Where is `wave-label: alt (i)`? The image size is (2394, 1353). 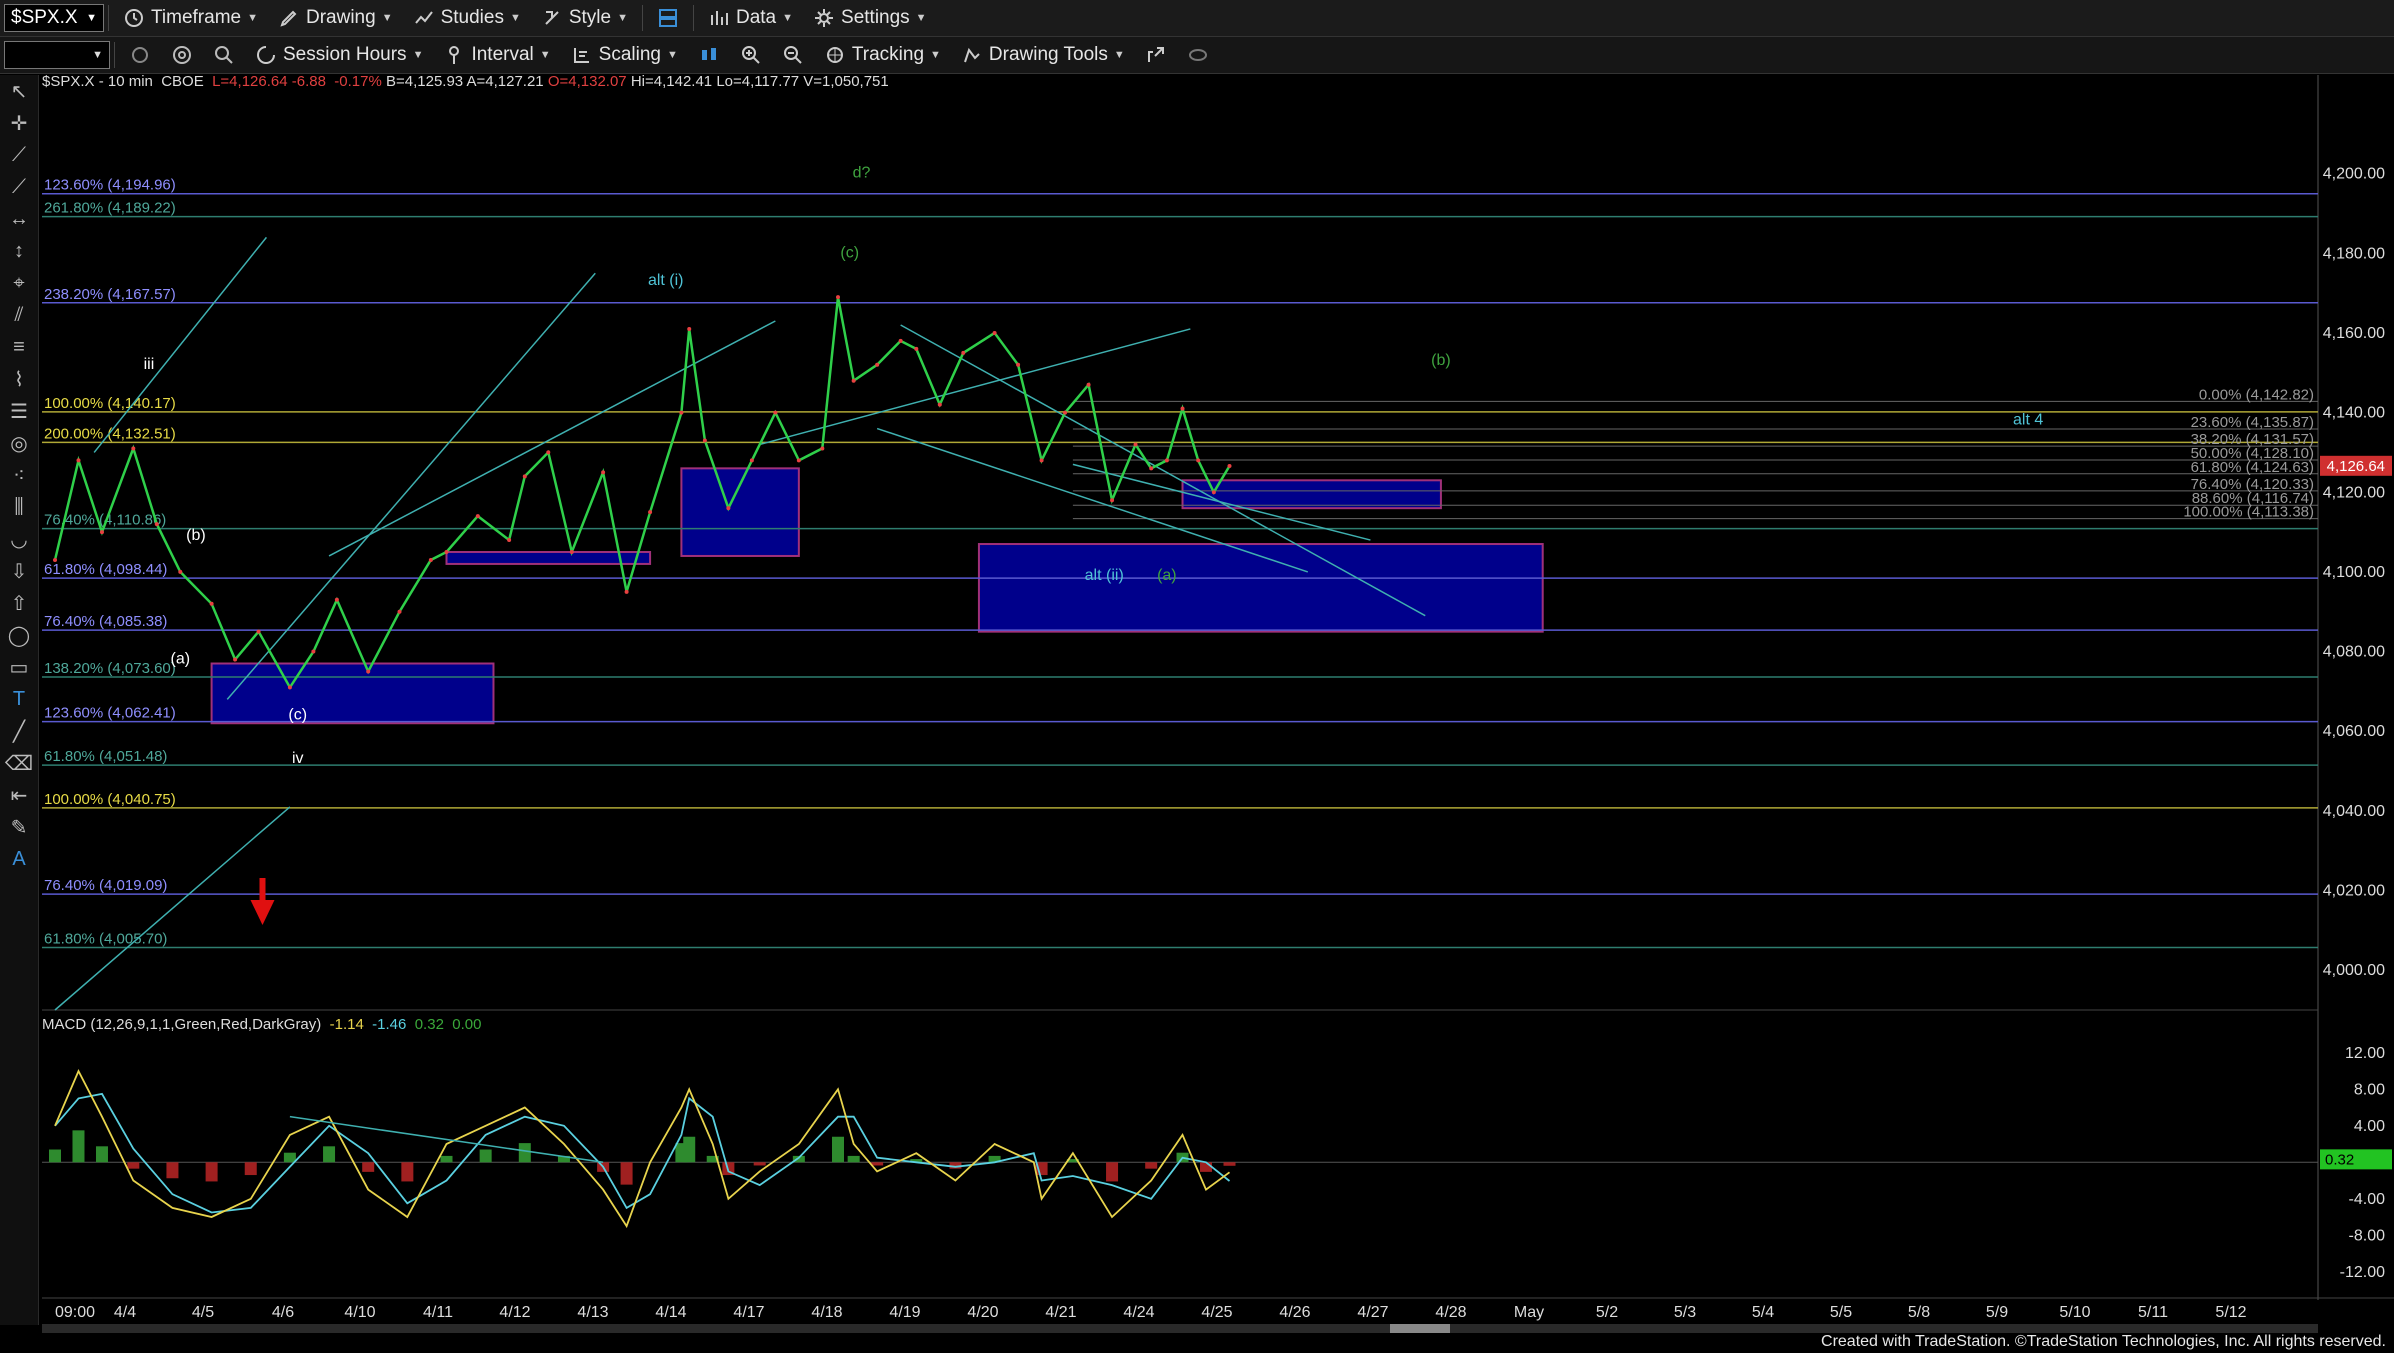 wave-label: alt (i) is located at coordinates (666, 280).